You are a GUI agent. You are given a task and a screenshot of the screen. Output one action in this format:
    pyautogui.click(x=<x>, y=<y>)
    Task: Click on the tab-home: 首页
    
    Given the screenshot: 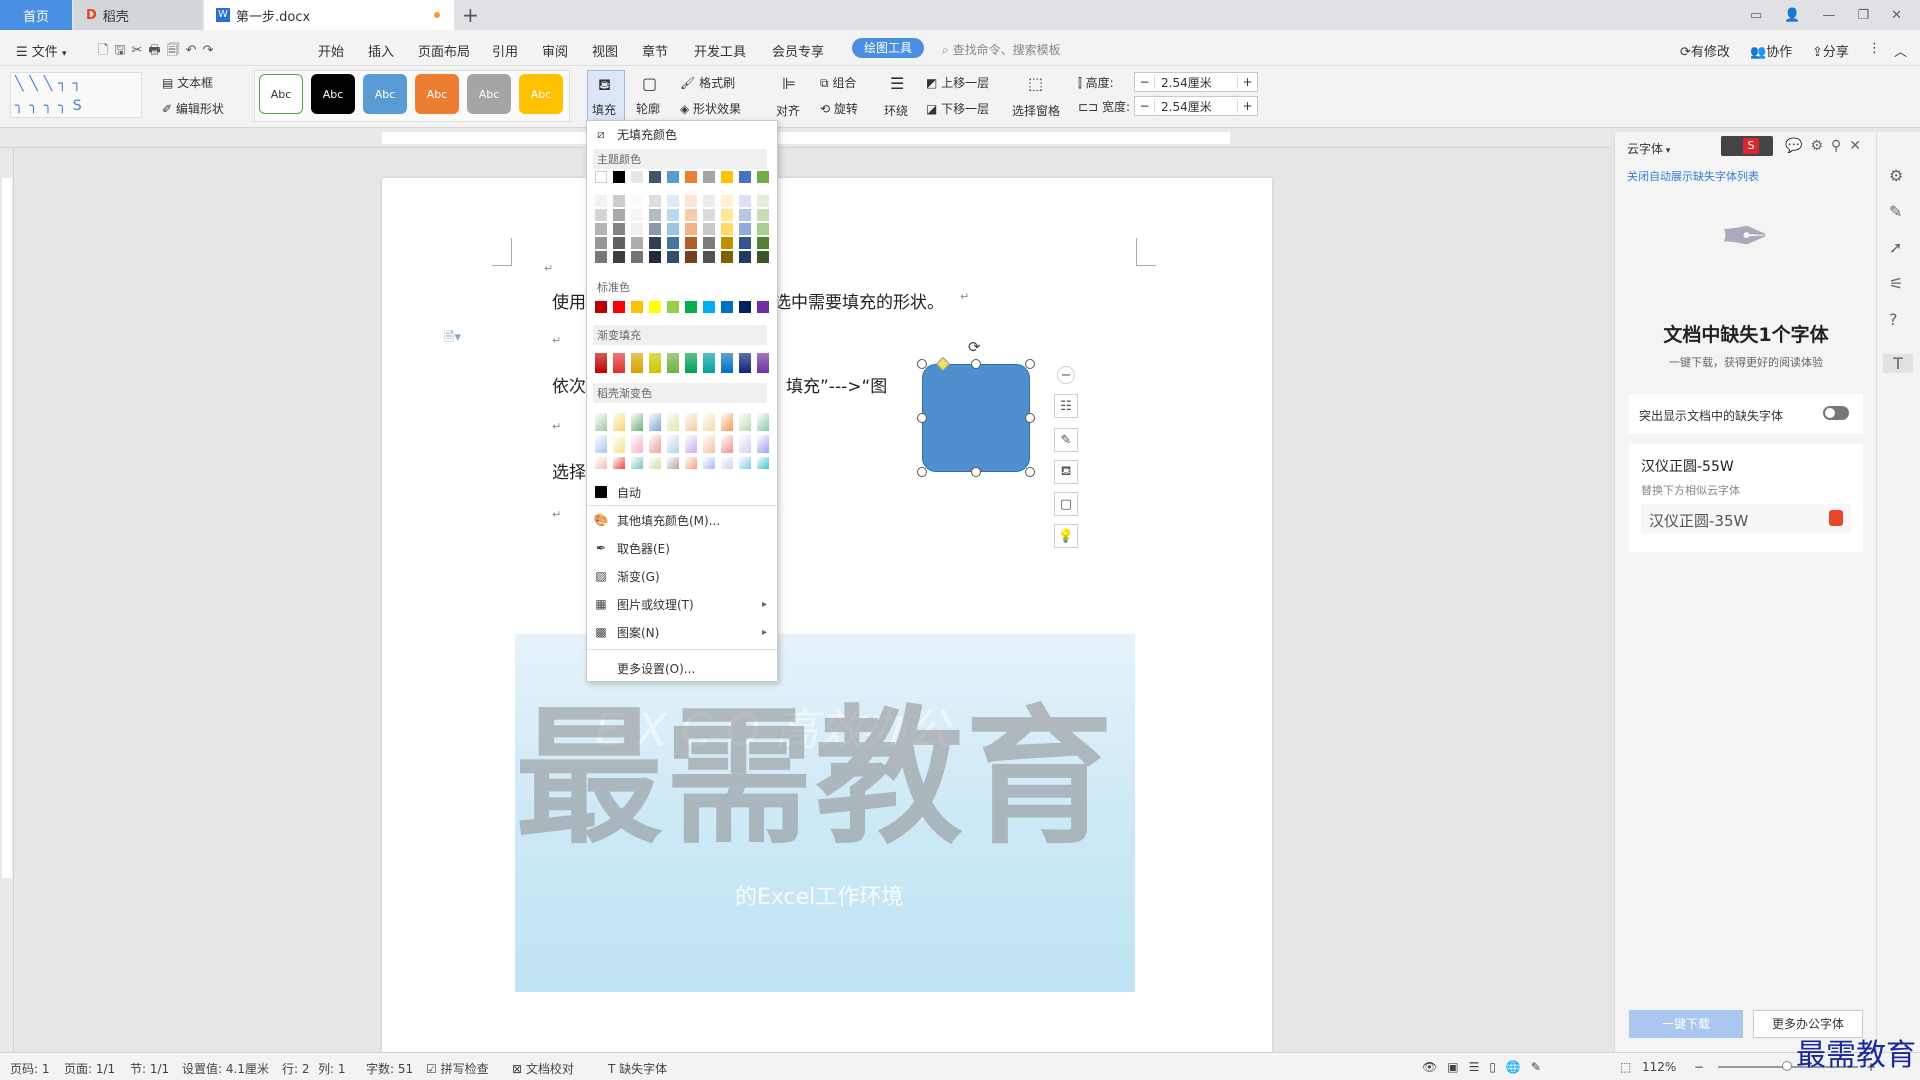 What is the action you would take?
    pyautogui.click(x=36, y=15)
    